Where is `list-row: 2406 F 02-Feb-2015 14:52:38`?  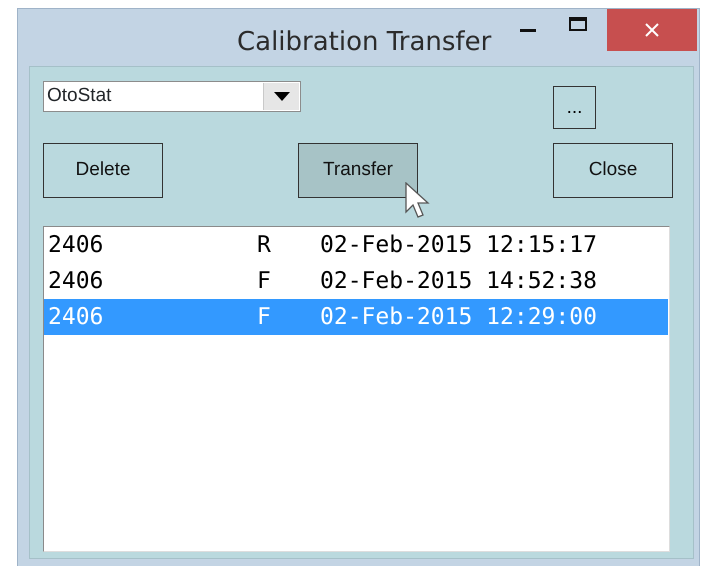 list-row: 2406 F 02-Feb-2015 14:52:38 is located at coordinates (356, 281).